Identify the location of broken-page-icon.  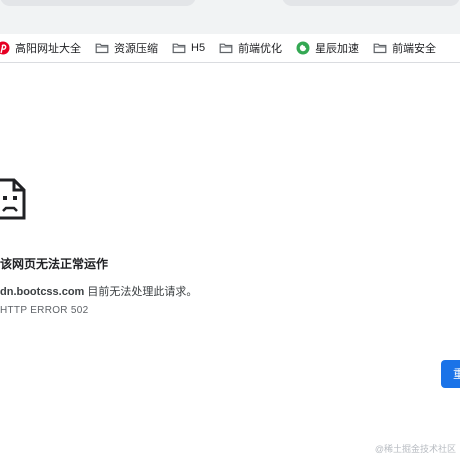
(13, 199).